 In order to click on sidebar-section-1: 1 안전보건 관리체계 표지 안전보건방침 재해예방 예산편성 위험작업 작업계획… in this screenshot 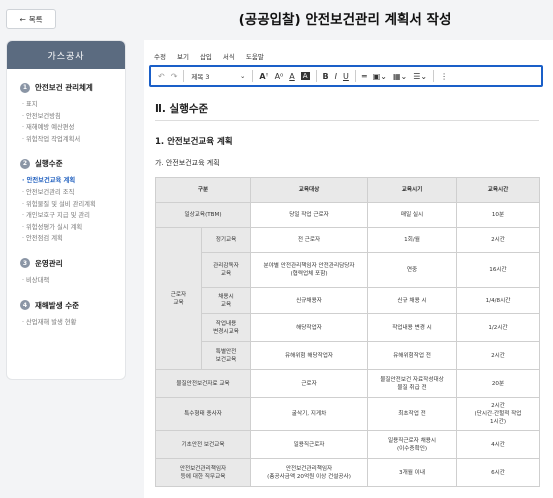, I will do `click(66, 113)`.